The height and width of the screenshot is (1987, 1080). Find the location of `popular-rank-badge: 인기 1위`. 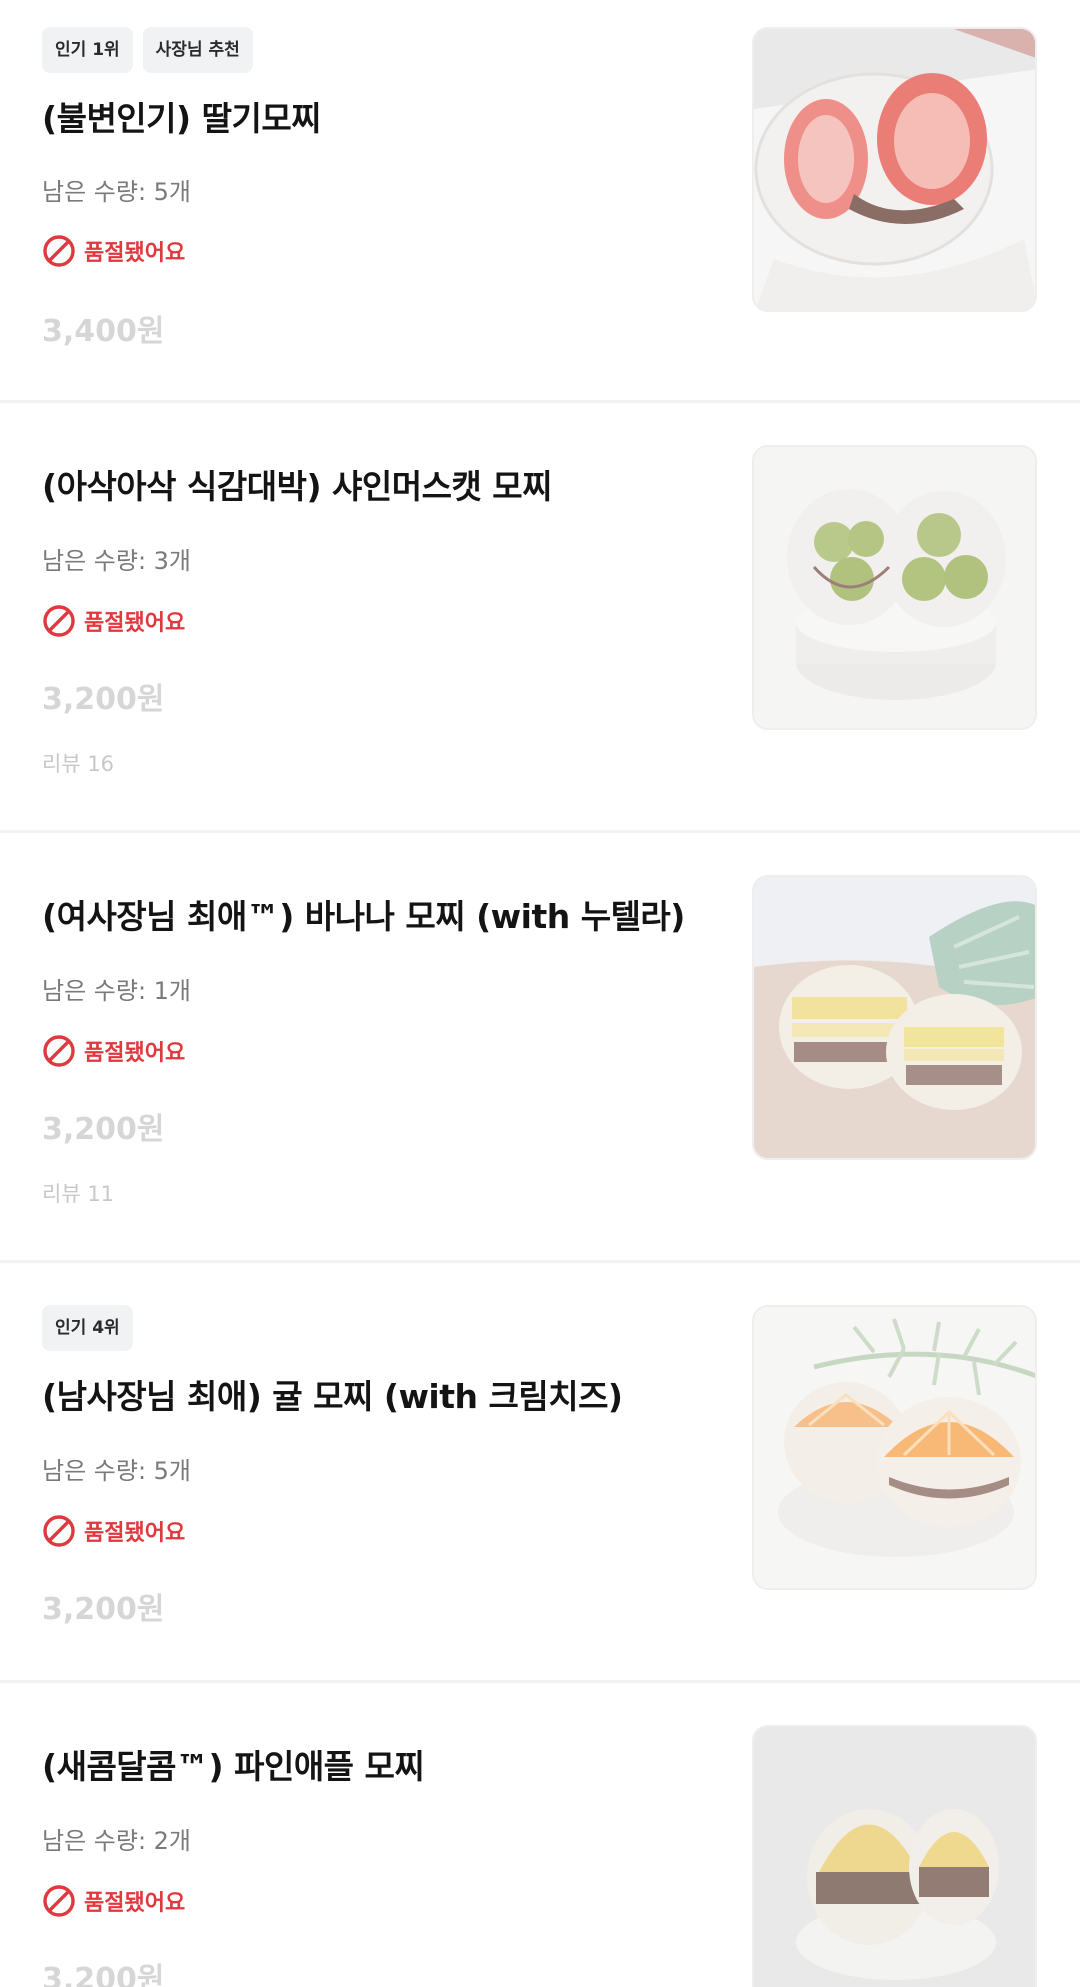

popular-rank-badge: 인기 1위 is located at coordinates (87, 50).